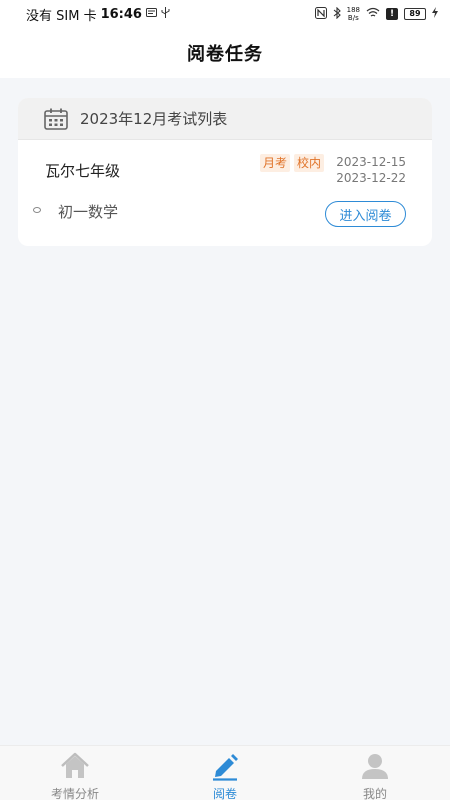 The height and width of the screenshot is (800, 450). I want to click on status-left: 没有 SIM 卡 16:46, so click(98, 14).